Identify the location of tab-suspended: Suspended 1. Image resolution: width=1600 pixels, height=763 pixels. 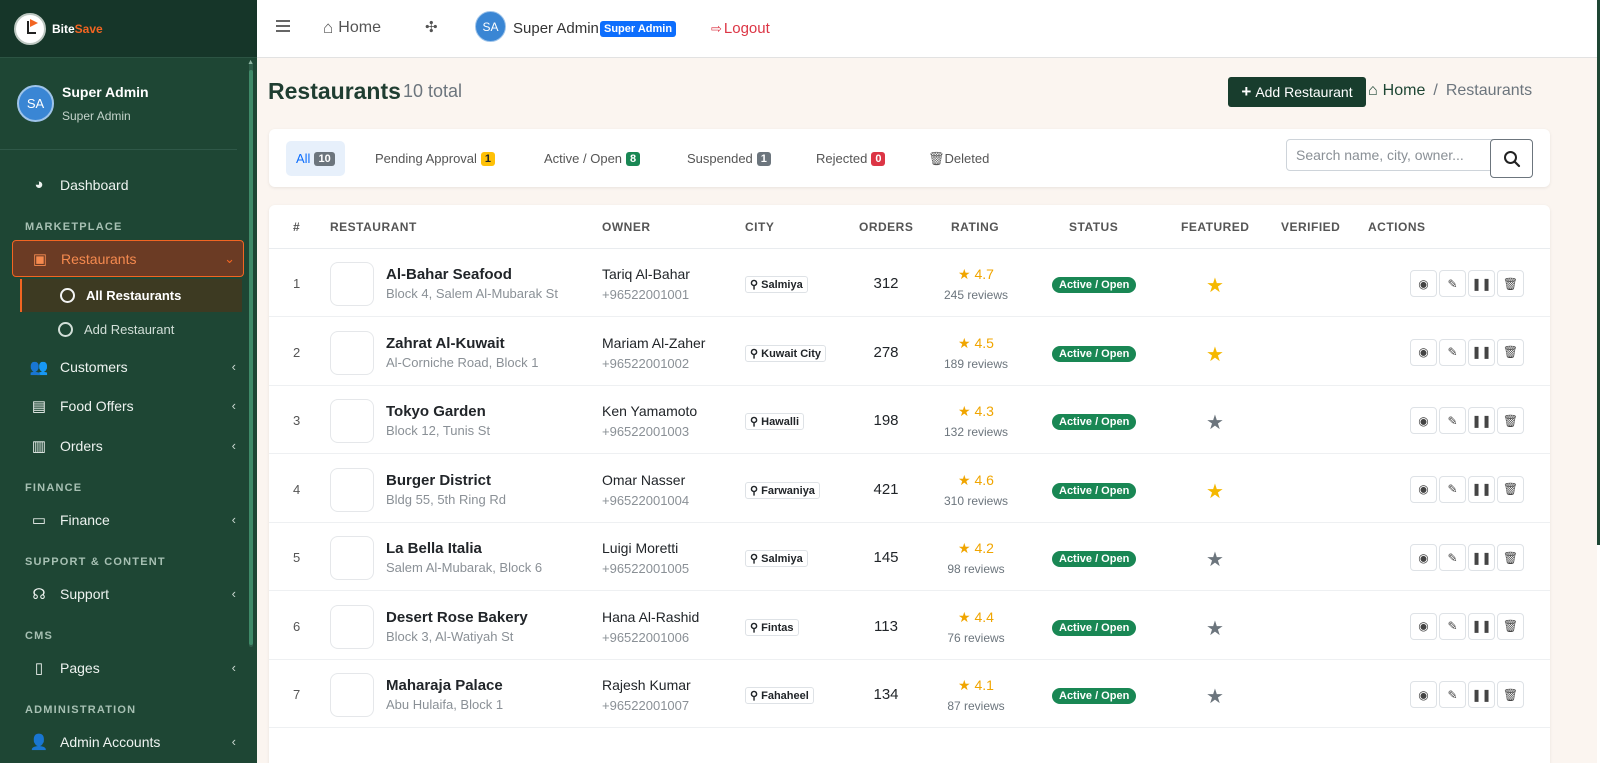
(729, 158).